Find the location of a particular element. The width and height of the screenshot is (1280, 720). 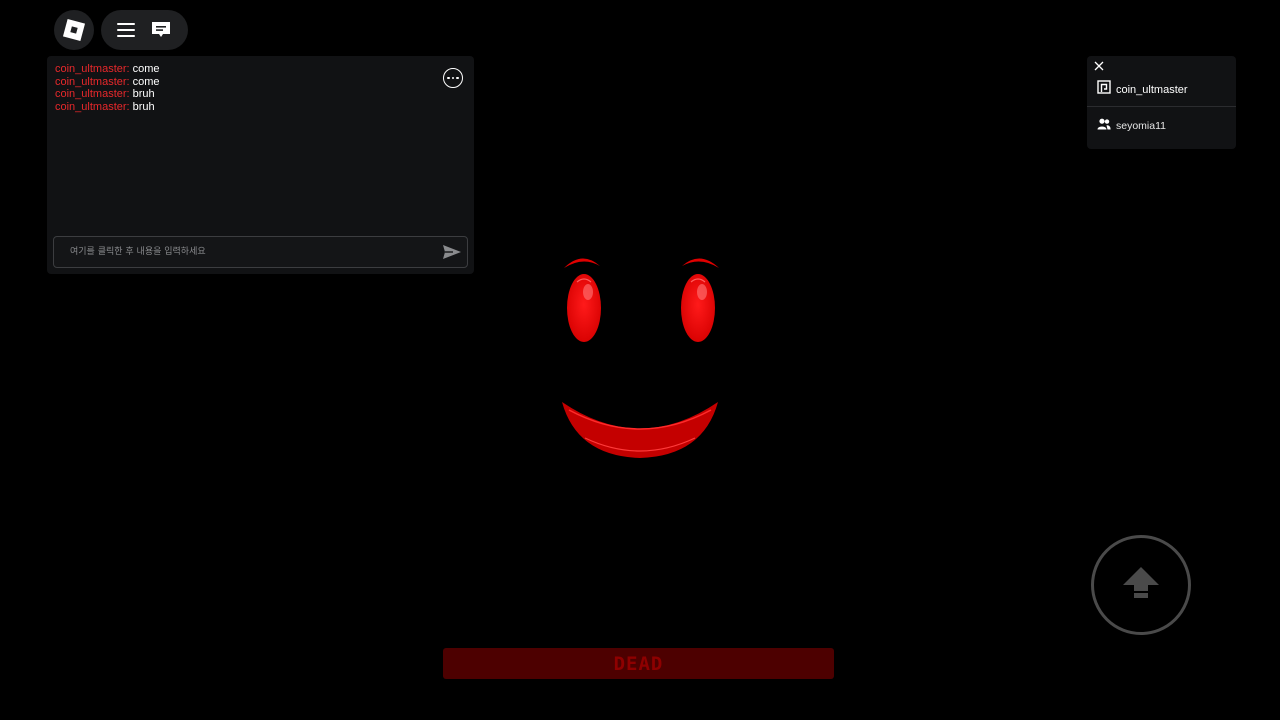

up-arrow-icon is located at coordinates (1141, 585).